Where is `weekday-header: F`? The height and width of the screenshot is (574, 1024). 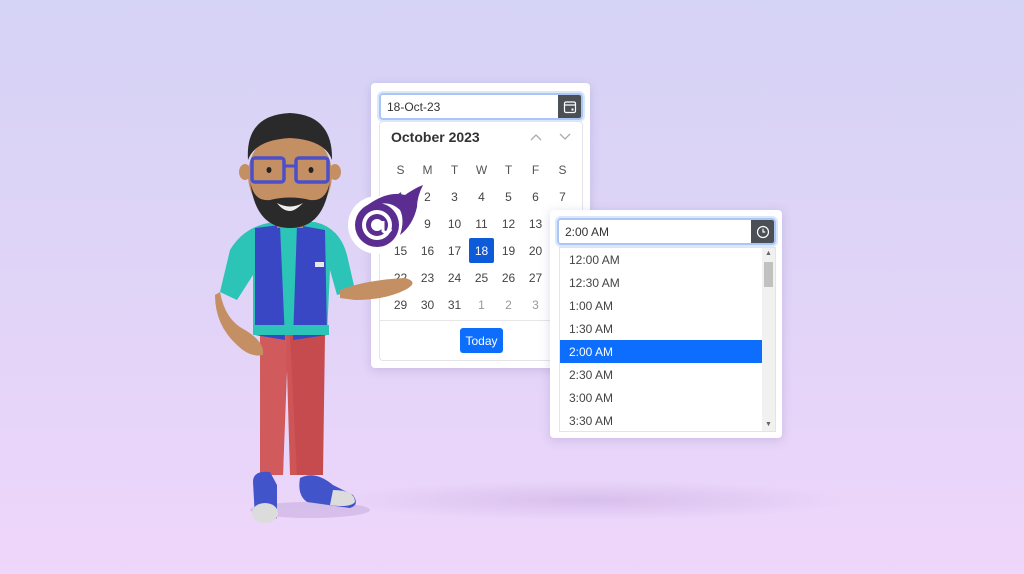
weekday-header: F is located at coordinates (535, 169).